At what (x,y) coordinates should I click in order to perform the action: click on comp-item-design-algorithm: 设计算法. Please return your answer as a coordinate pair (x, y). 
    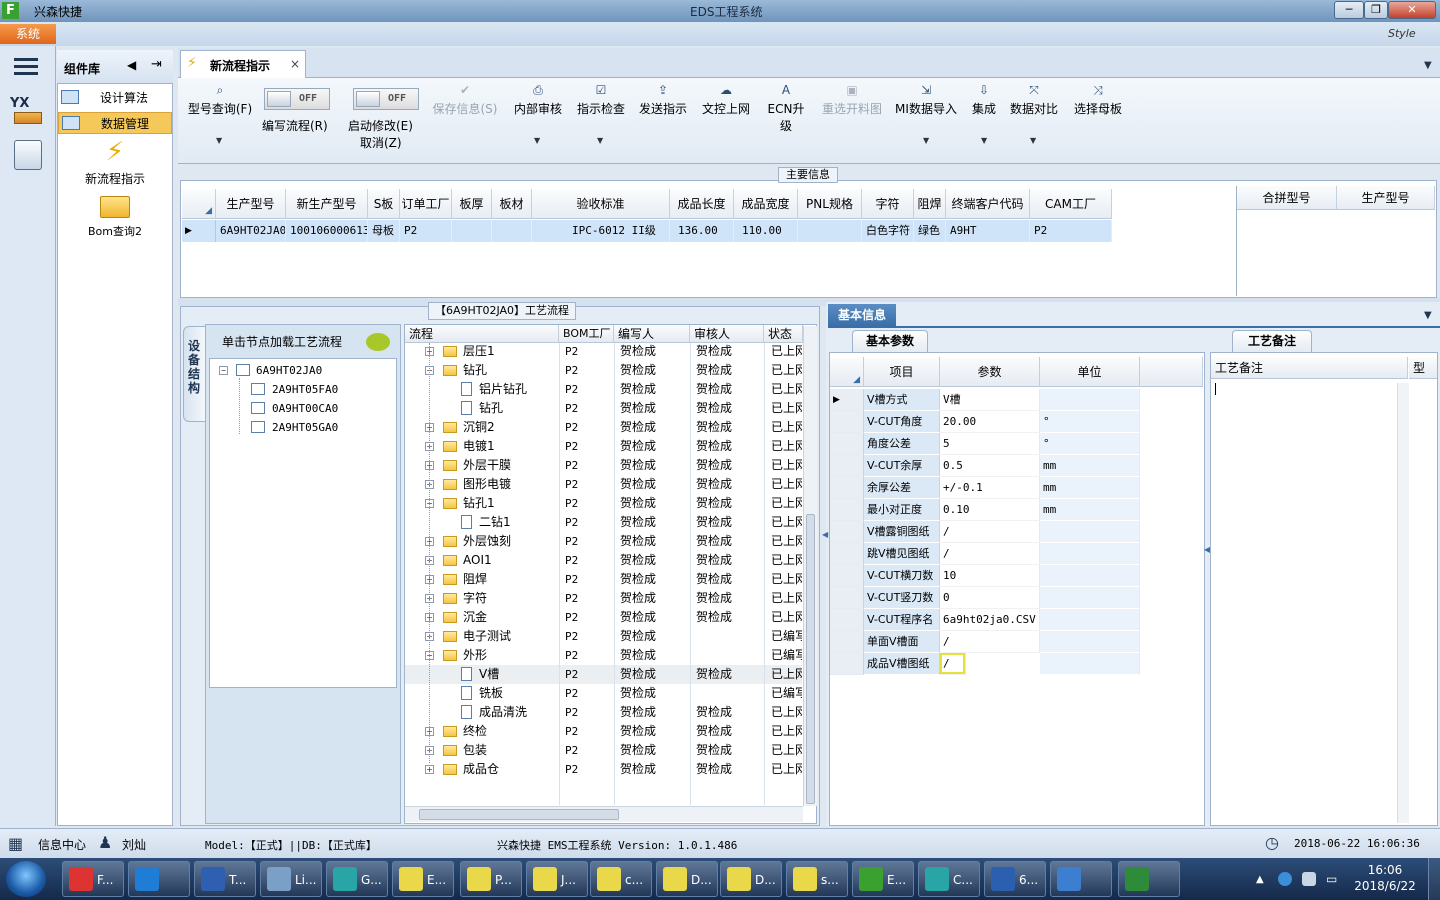
    Looking at the image, I should click on (115, 98).